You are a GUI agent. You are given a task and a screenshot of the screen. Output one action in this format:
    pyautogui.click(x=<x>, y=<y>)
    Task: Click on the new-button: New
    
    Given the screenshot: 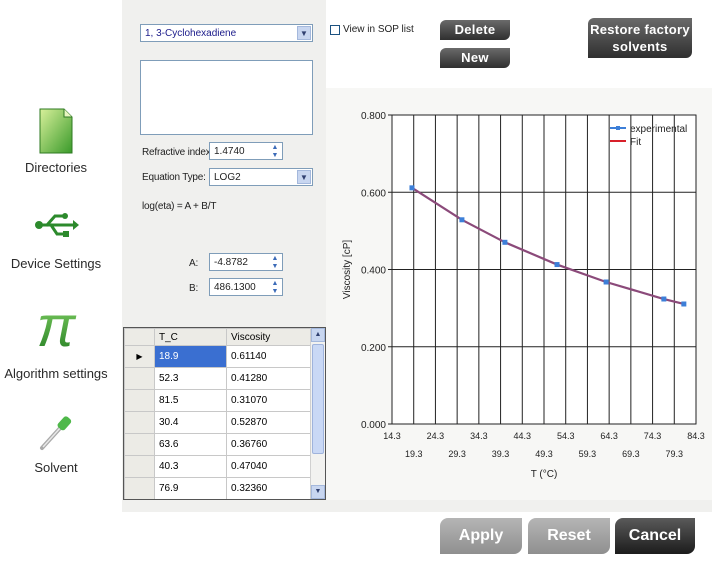 What is the action you would take?
    pyautogui.click(x=475, y=58)
    